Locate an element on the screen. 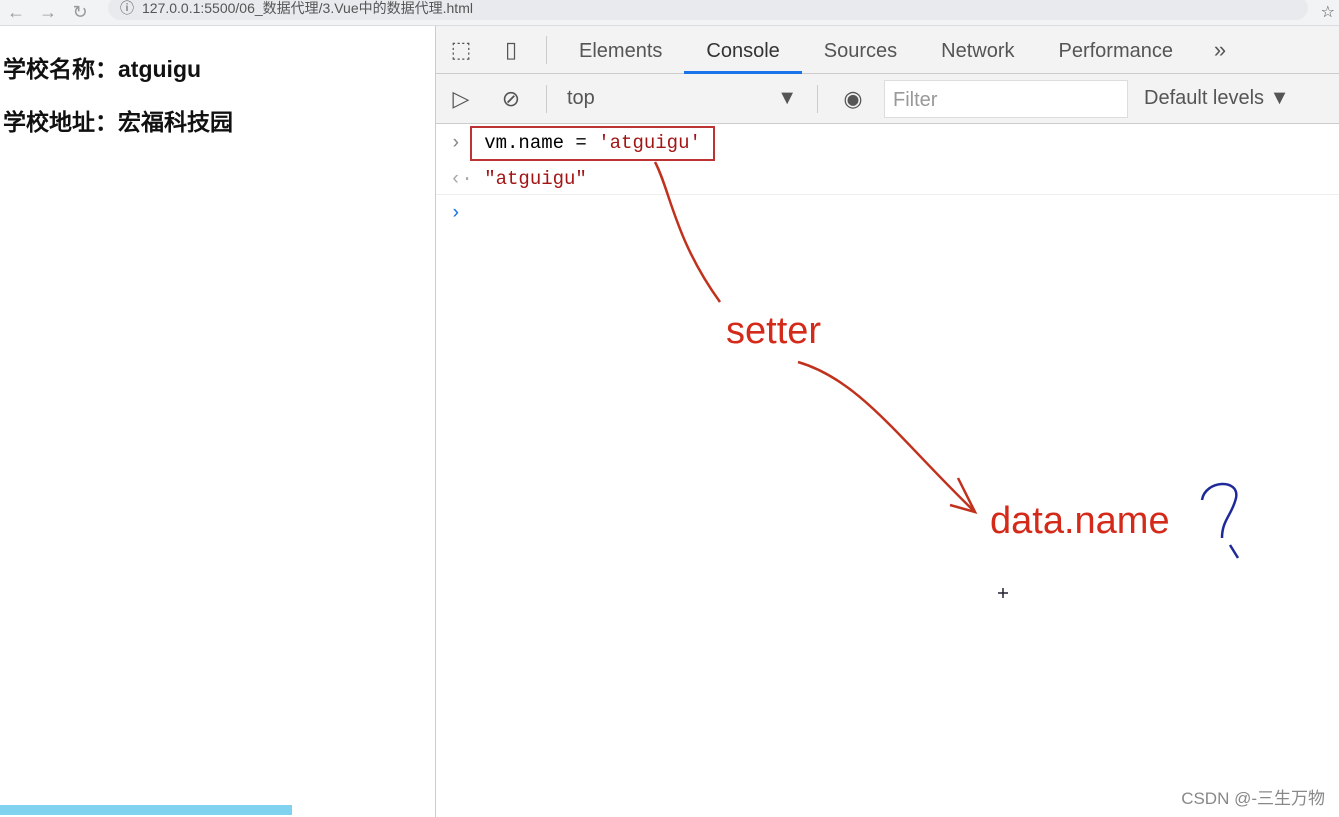 The height and width of the screenshot is (817, 1339). data-name-label: data.name is located at coordinates (1080, 521).